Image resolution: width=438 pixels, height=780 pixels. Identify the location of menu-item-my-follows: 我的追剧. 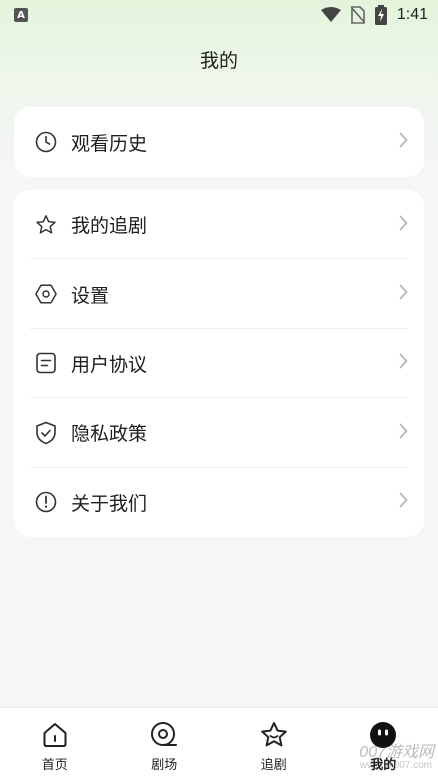
(219, 225).